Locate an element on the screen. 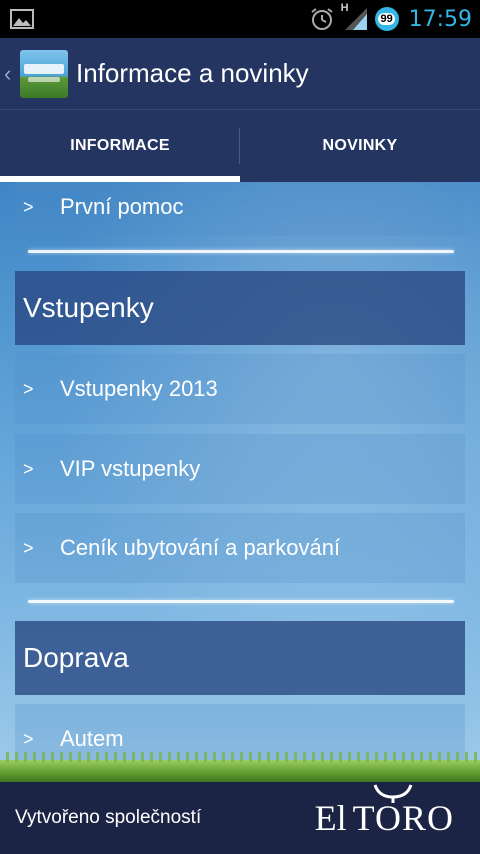 The height and width of the screenshot is (854, 480). status-time: 17:59 is located at coordinates (440, 19).